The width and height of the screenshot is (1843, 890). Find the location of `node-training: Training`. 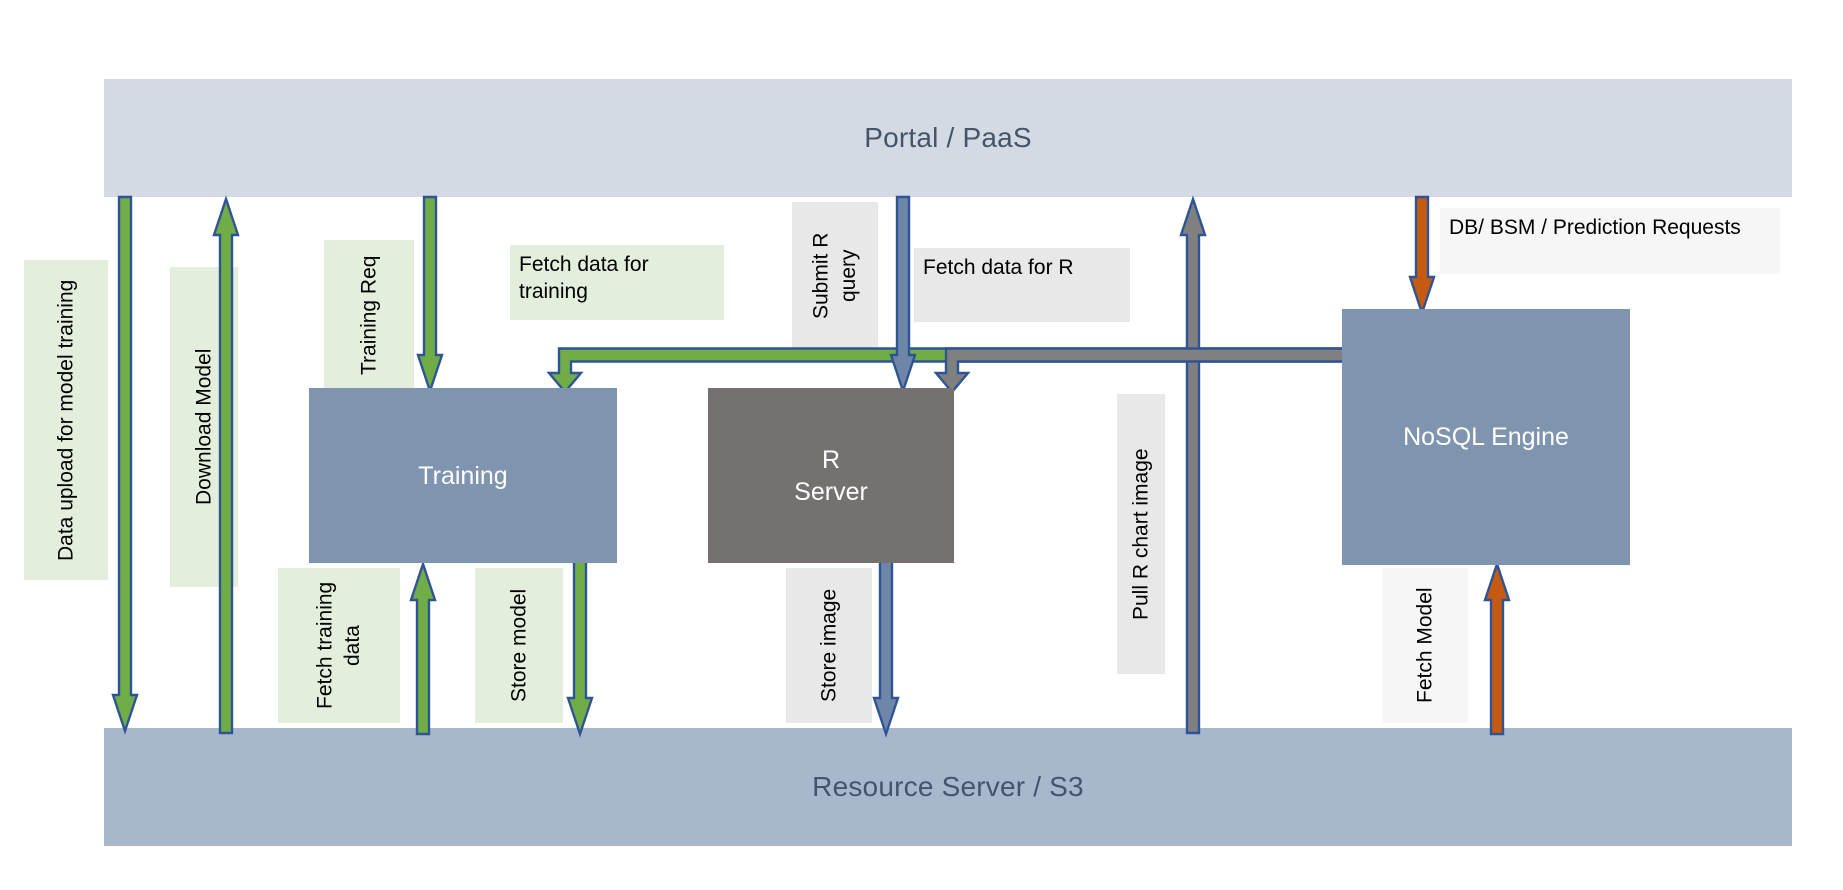

node-training: Training is located at coordinates (463, 475).